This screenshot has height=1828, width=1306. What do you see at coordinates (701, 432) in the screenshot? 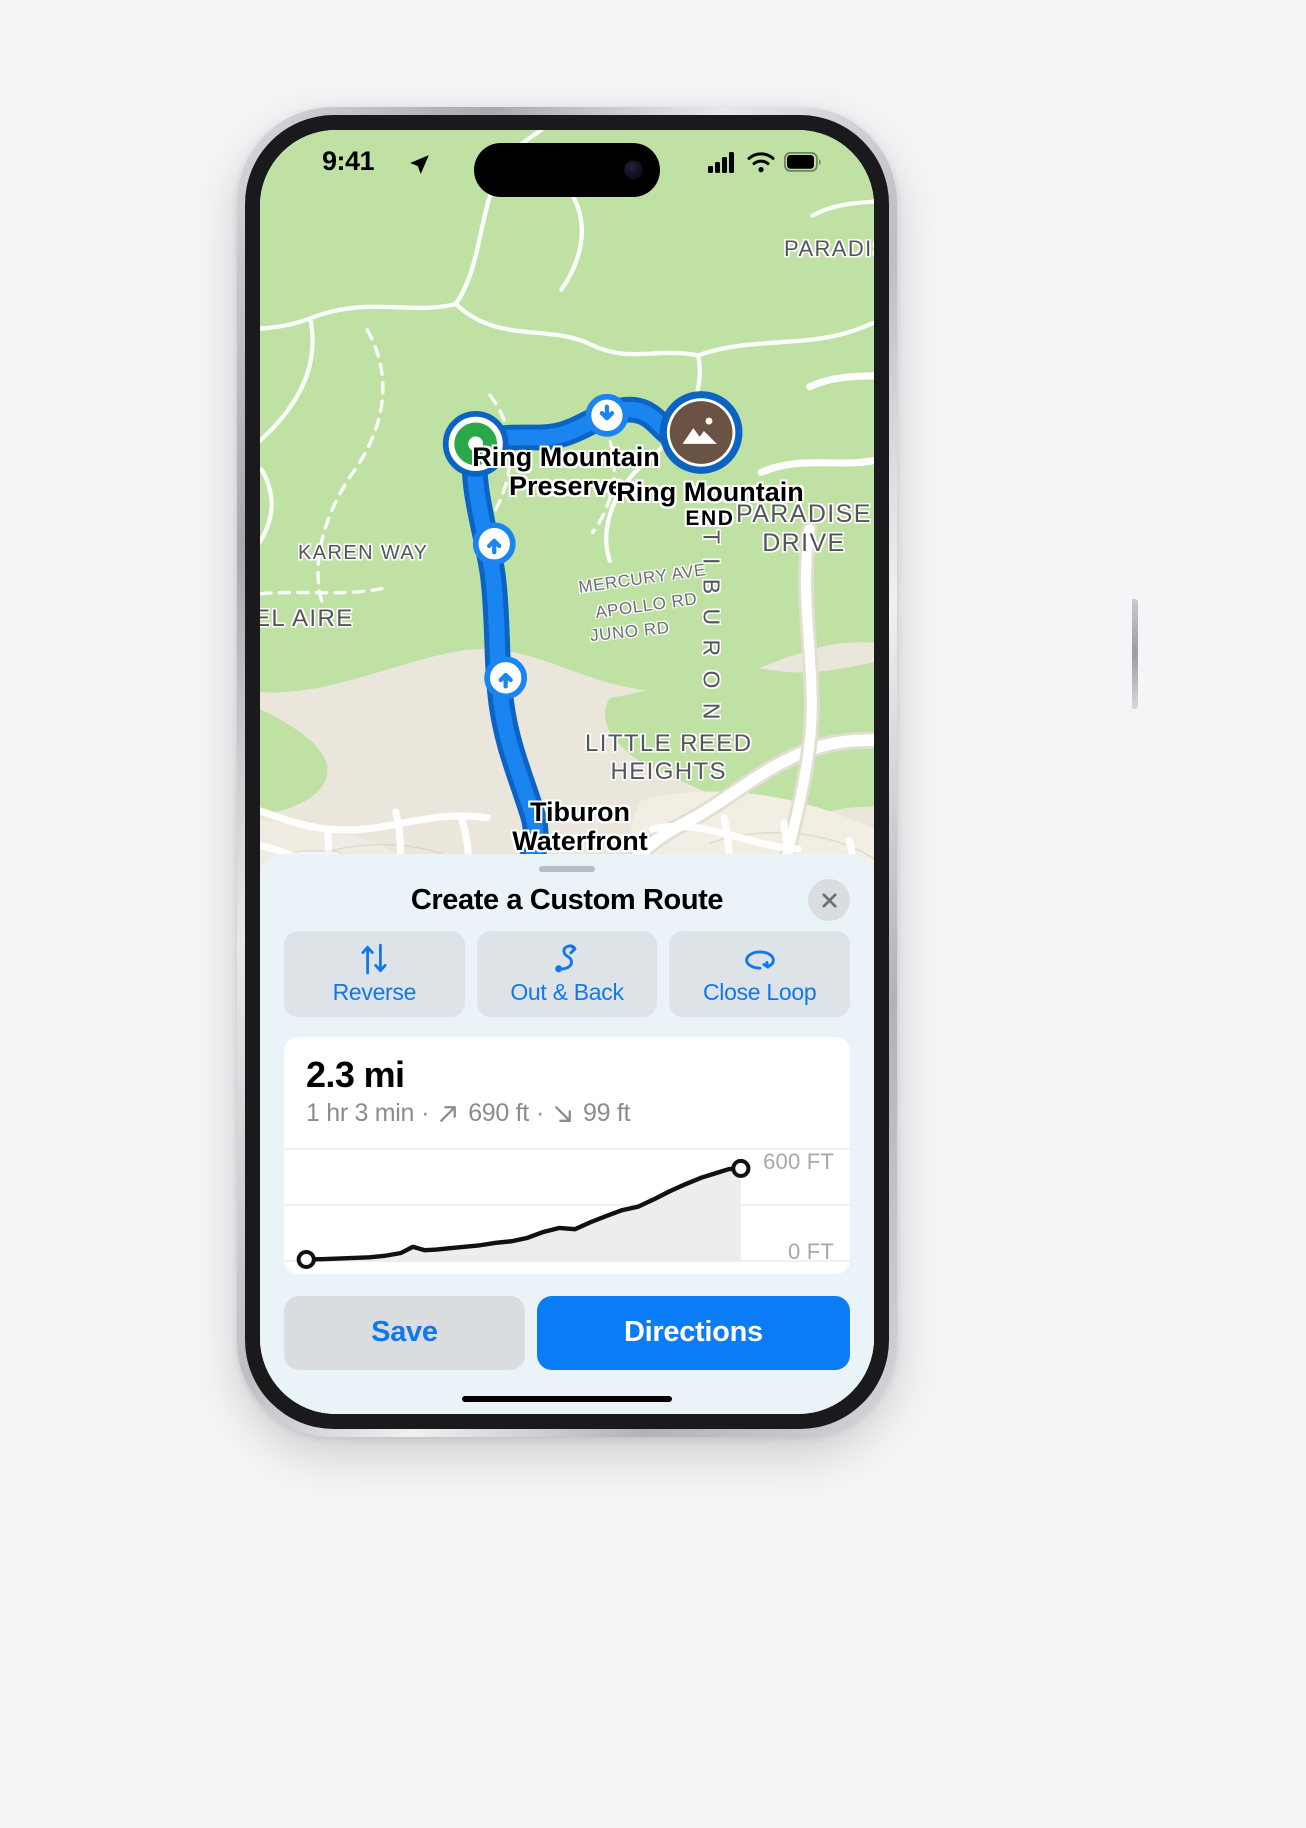
I see `end-marker` at bounding box center [701, 432].